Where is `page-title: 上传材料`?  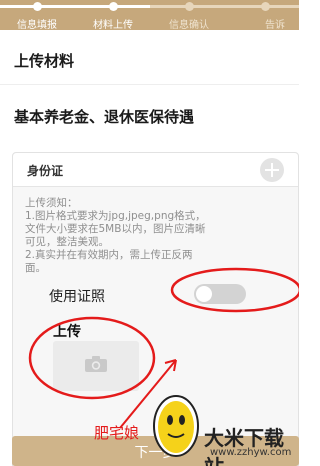
page-title: 上传材料 is located at coordinates (44, 61).